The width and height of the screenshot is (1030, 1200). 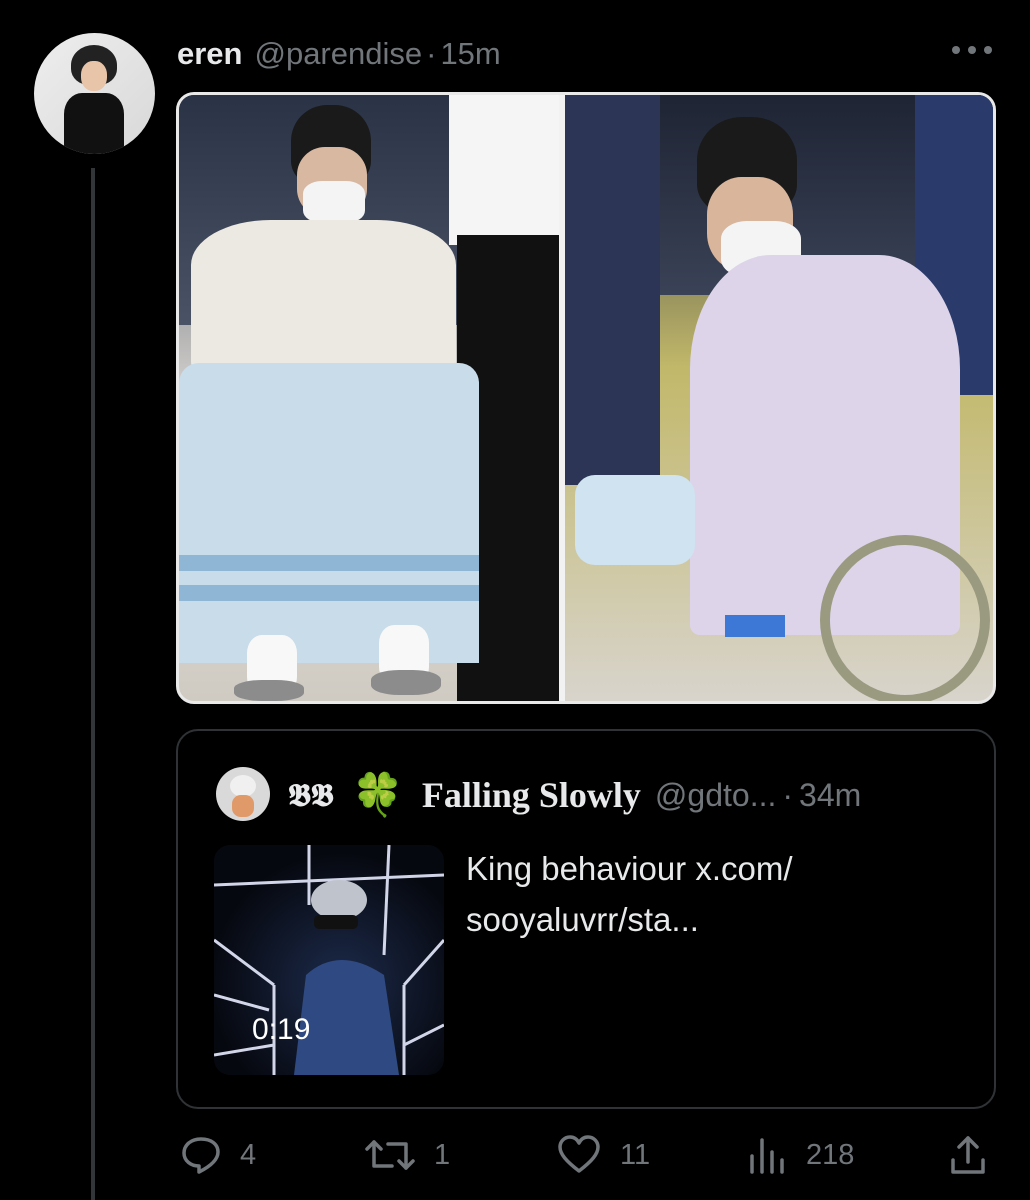 What do you see at coordinates (755, 626) in the screenshot?
I see `wheelchair-tag` at bounding box center [755, 626].